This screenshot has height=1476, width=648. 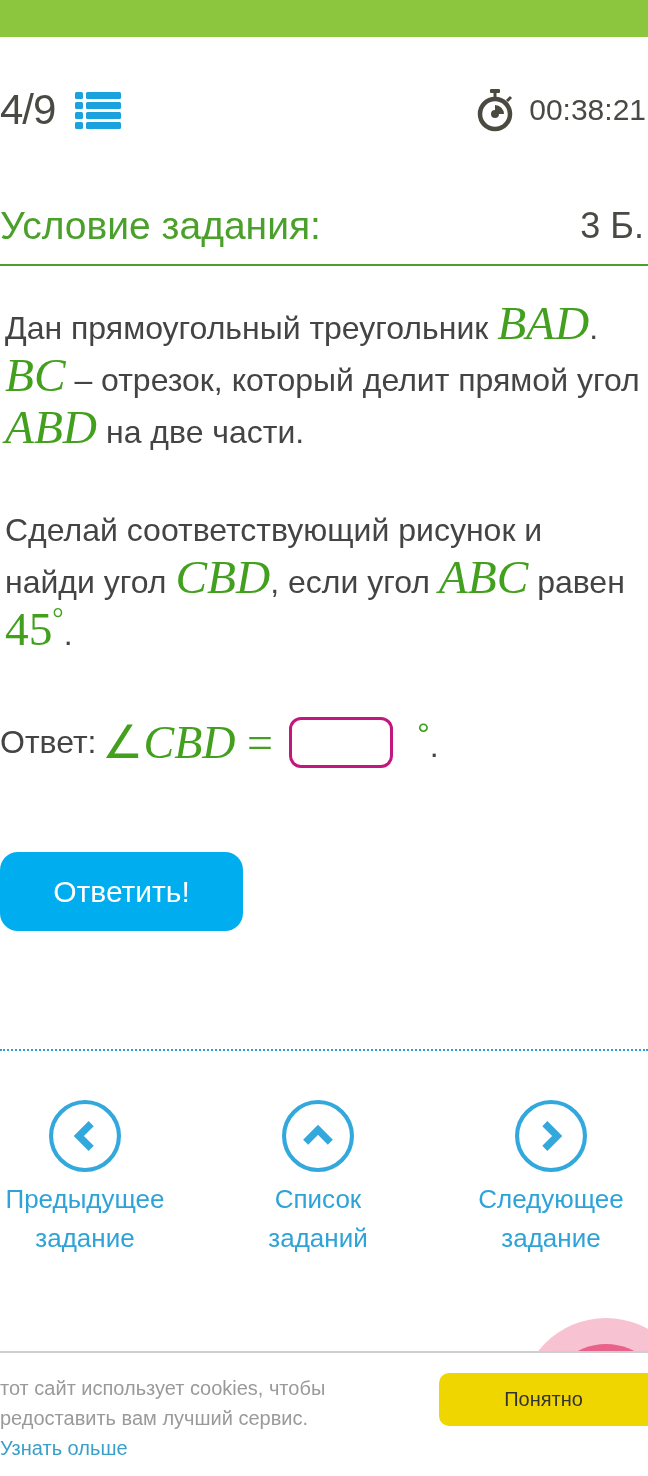 What do you see at coordinates (551, 1179) in the screenshot?
I see `nav-link: Следующее задание` at bounding box center [551, 1179].